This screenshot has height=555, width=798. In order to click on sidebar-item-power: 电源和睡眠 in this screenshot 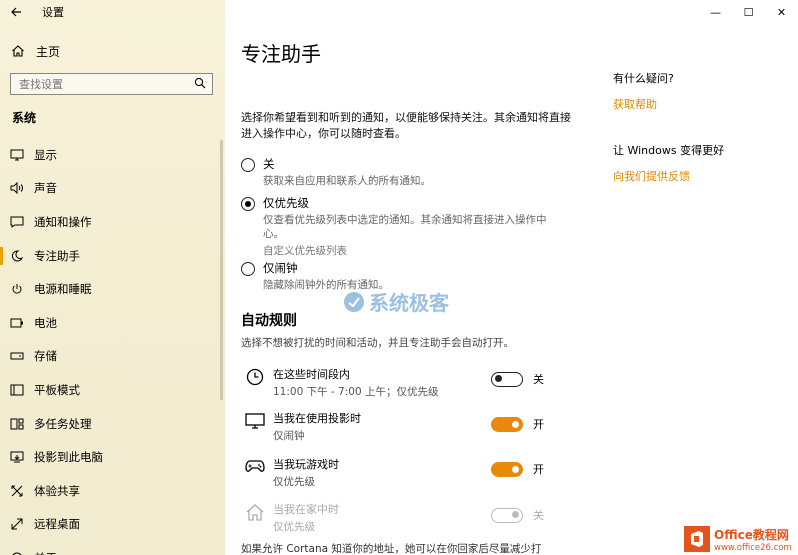, I will do `click(112, 289)`.